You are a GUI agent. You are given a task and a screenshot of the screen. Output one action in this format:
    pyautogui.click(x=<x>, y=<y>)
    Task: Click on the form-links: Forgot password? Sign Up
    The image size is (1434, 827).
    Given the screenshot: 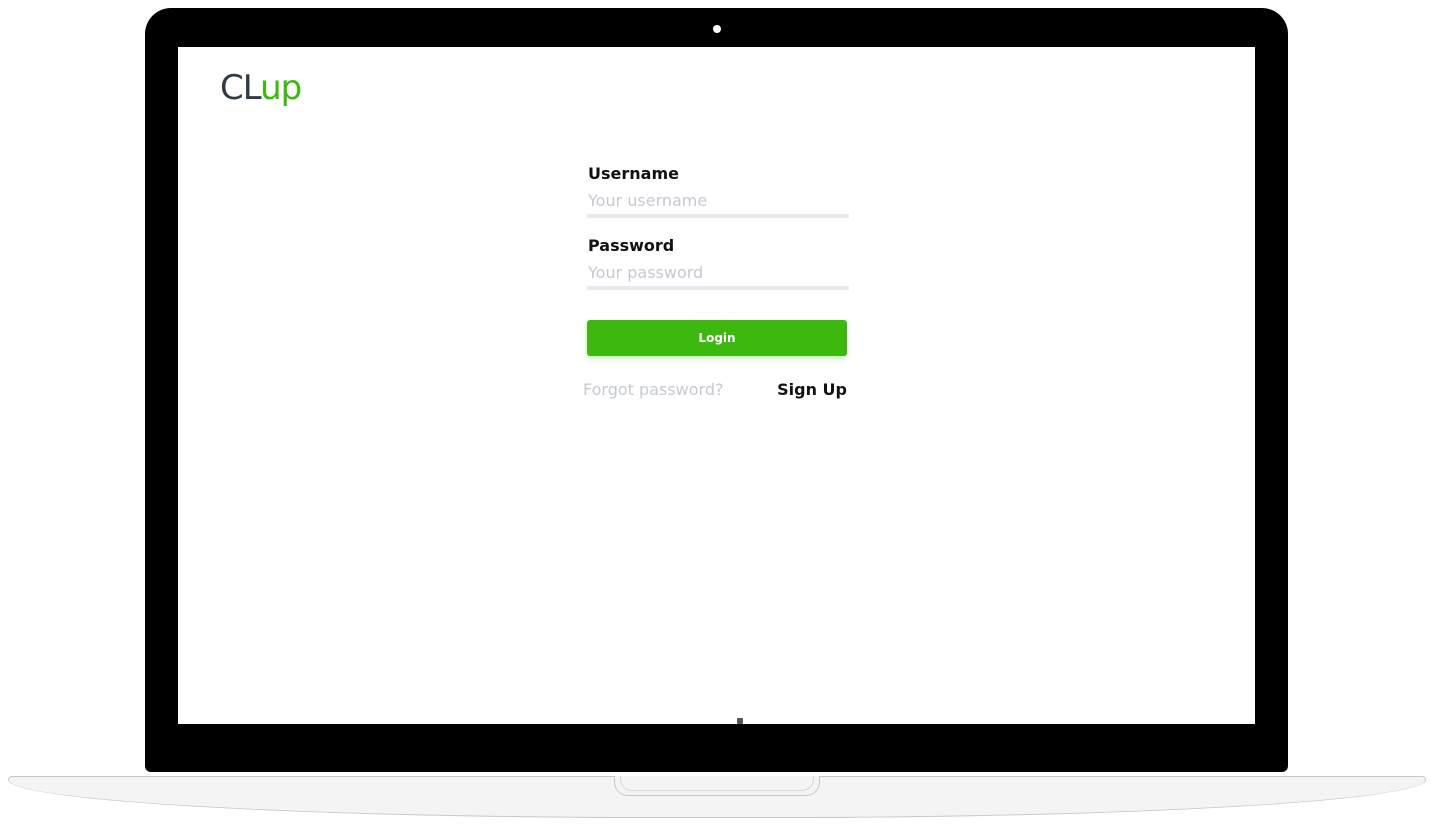 What is the action you would take?
    pyautogui.click(x=715, y=395)
    